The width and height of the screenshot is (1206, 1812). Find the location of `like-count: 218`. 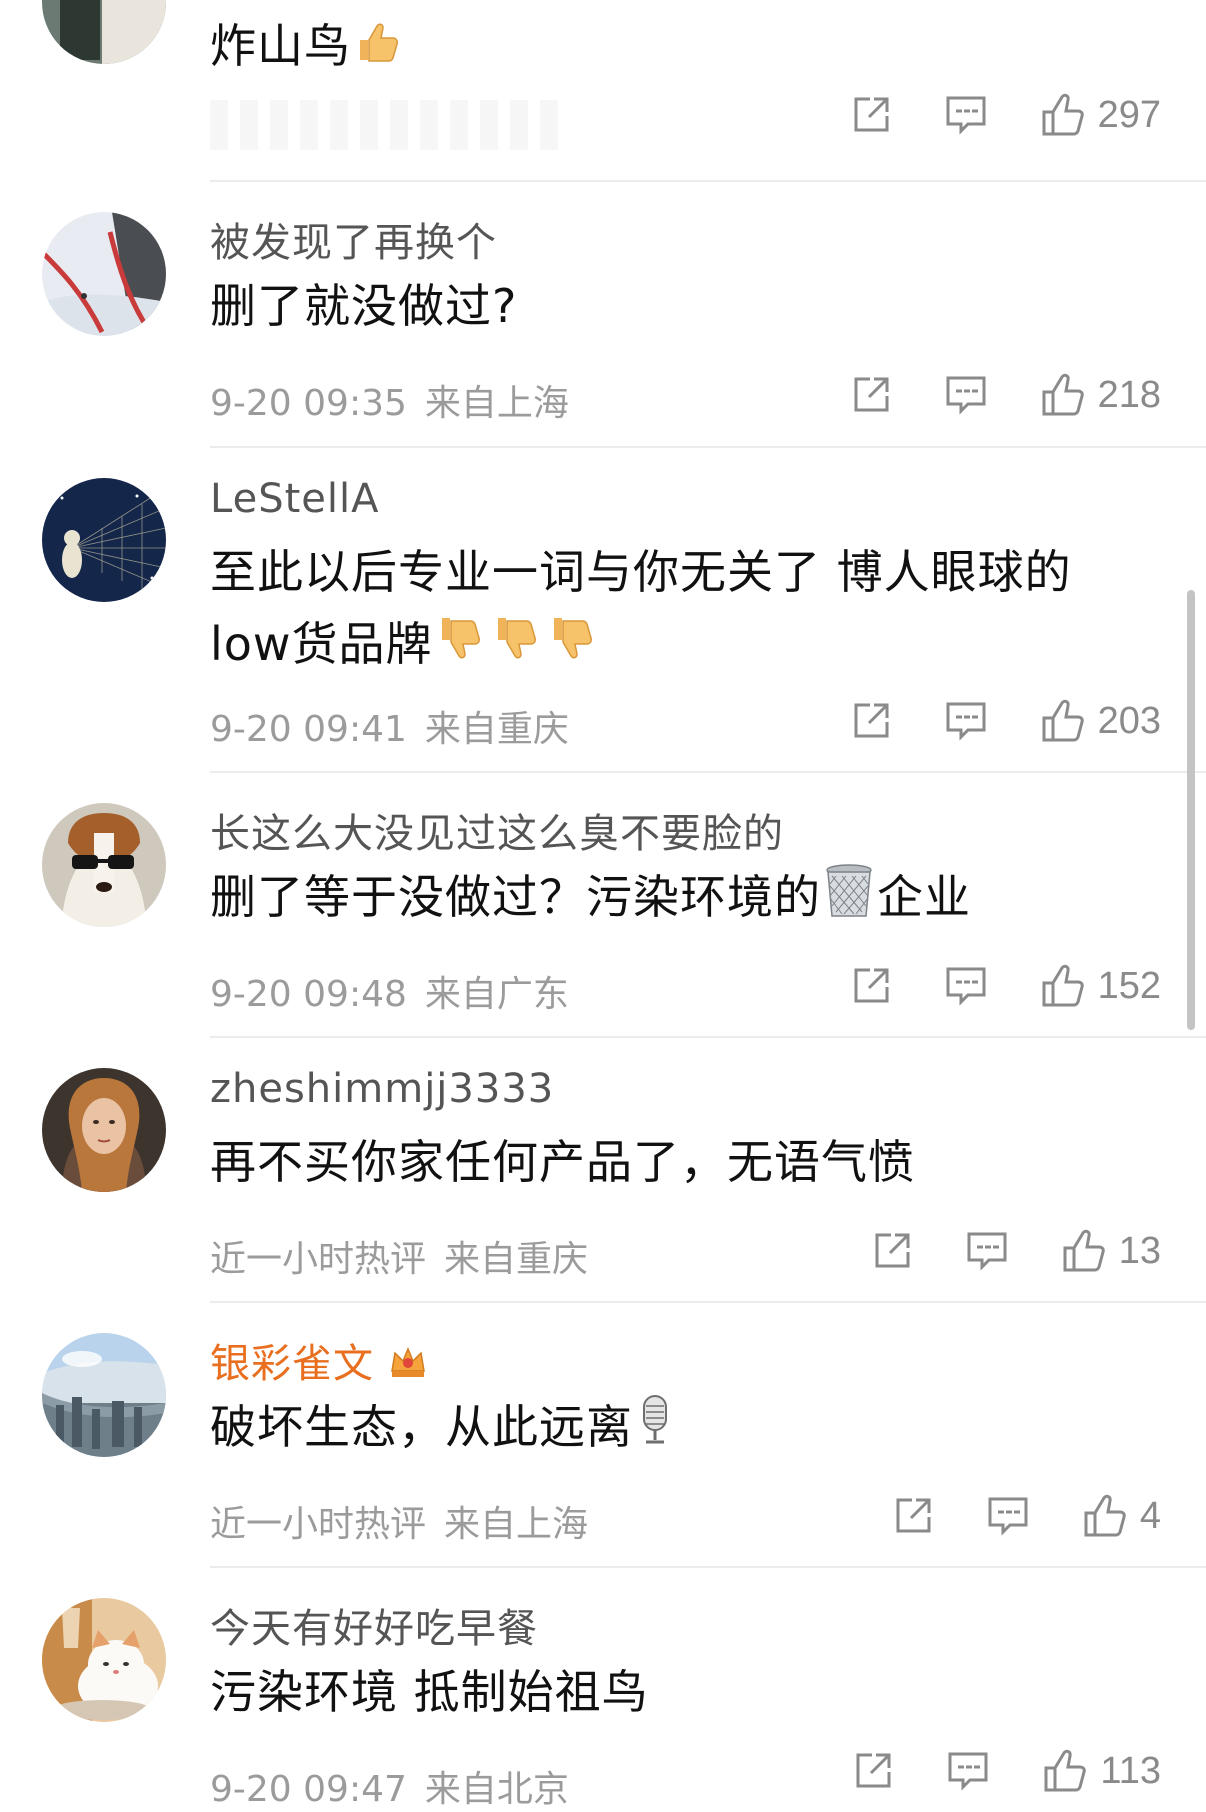

like-count: 218 is located at coordinates (1129, 394).